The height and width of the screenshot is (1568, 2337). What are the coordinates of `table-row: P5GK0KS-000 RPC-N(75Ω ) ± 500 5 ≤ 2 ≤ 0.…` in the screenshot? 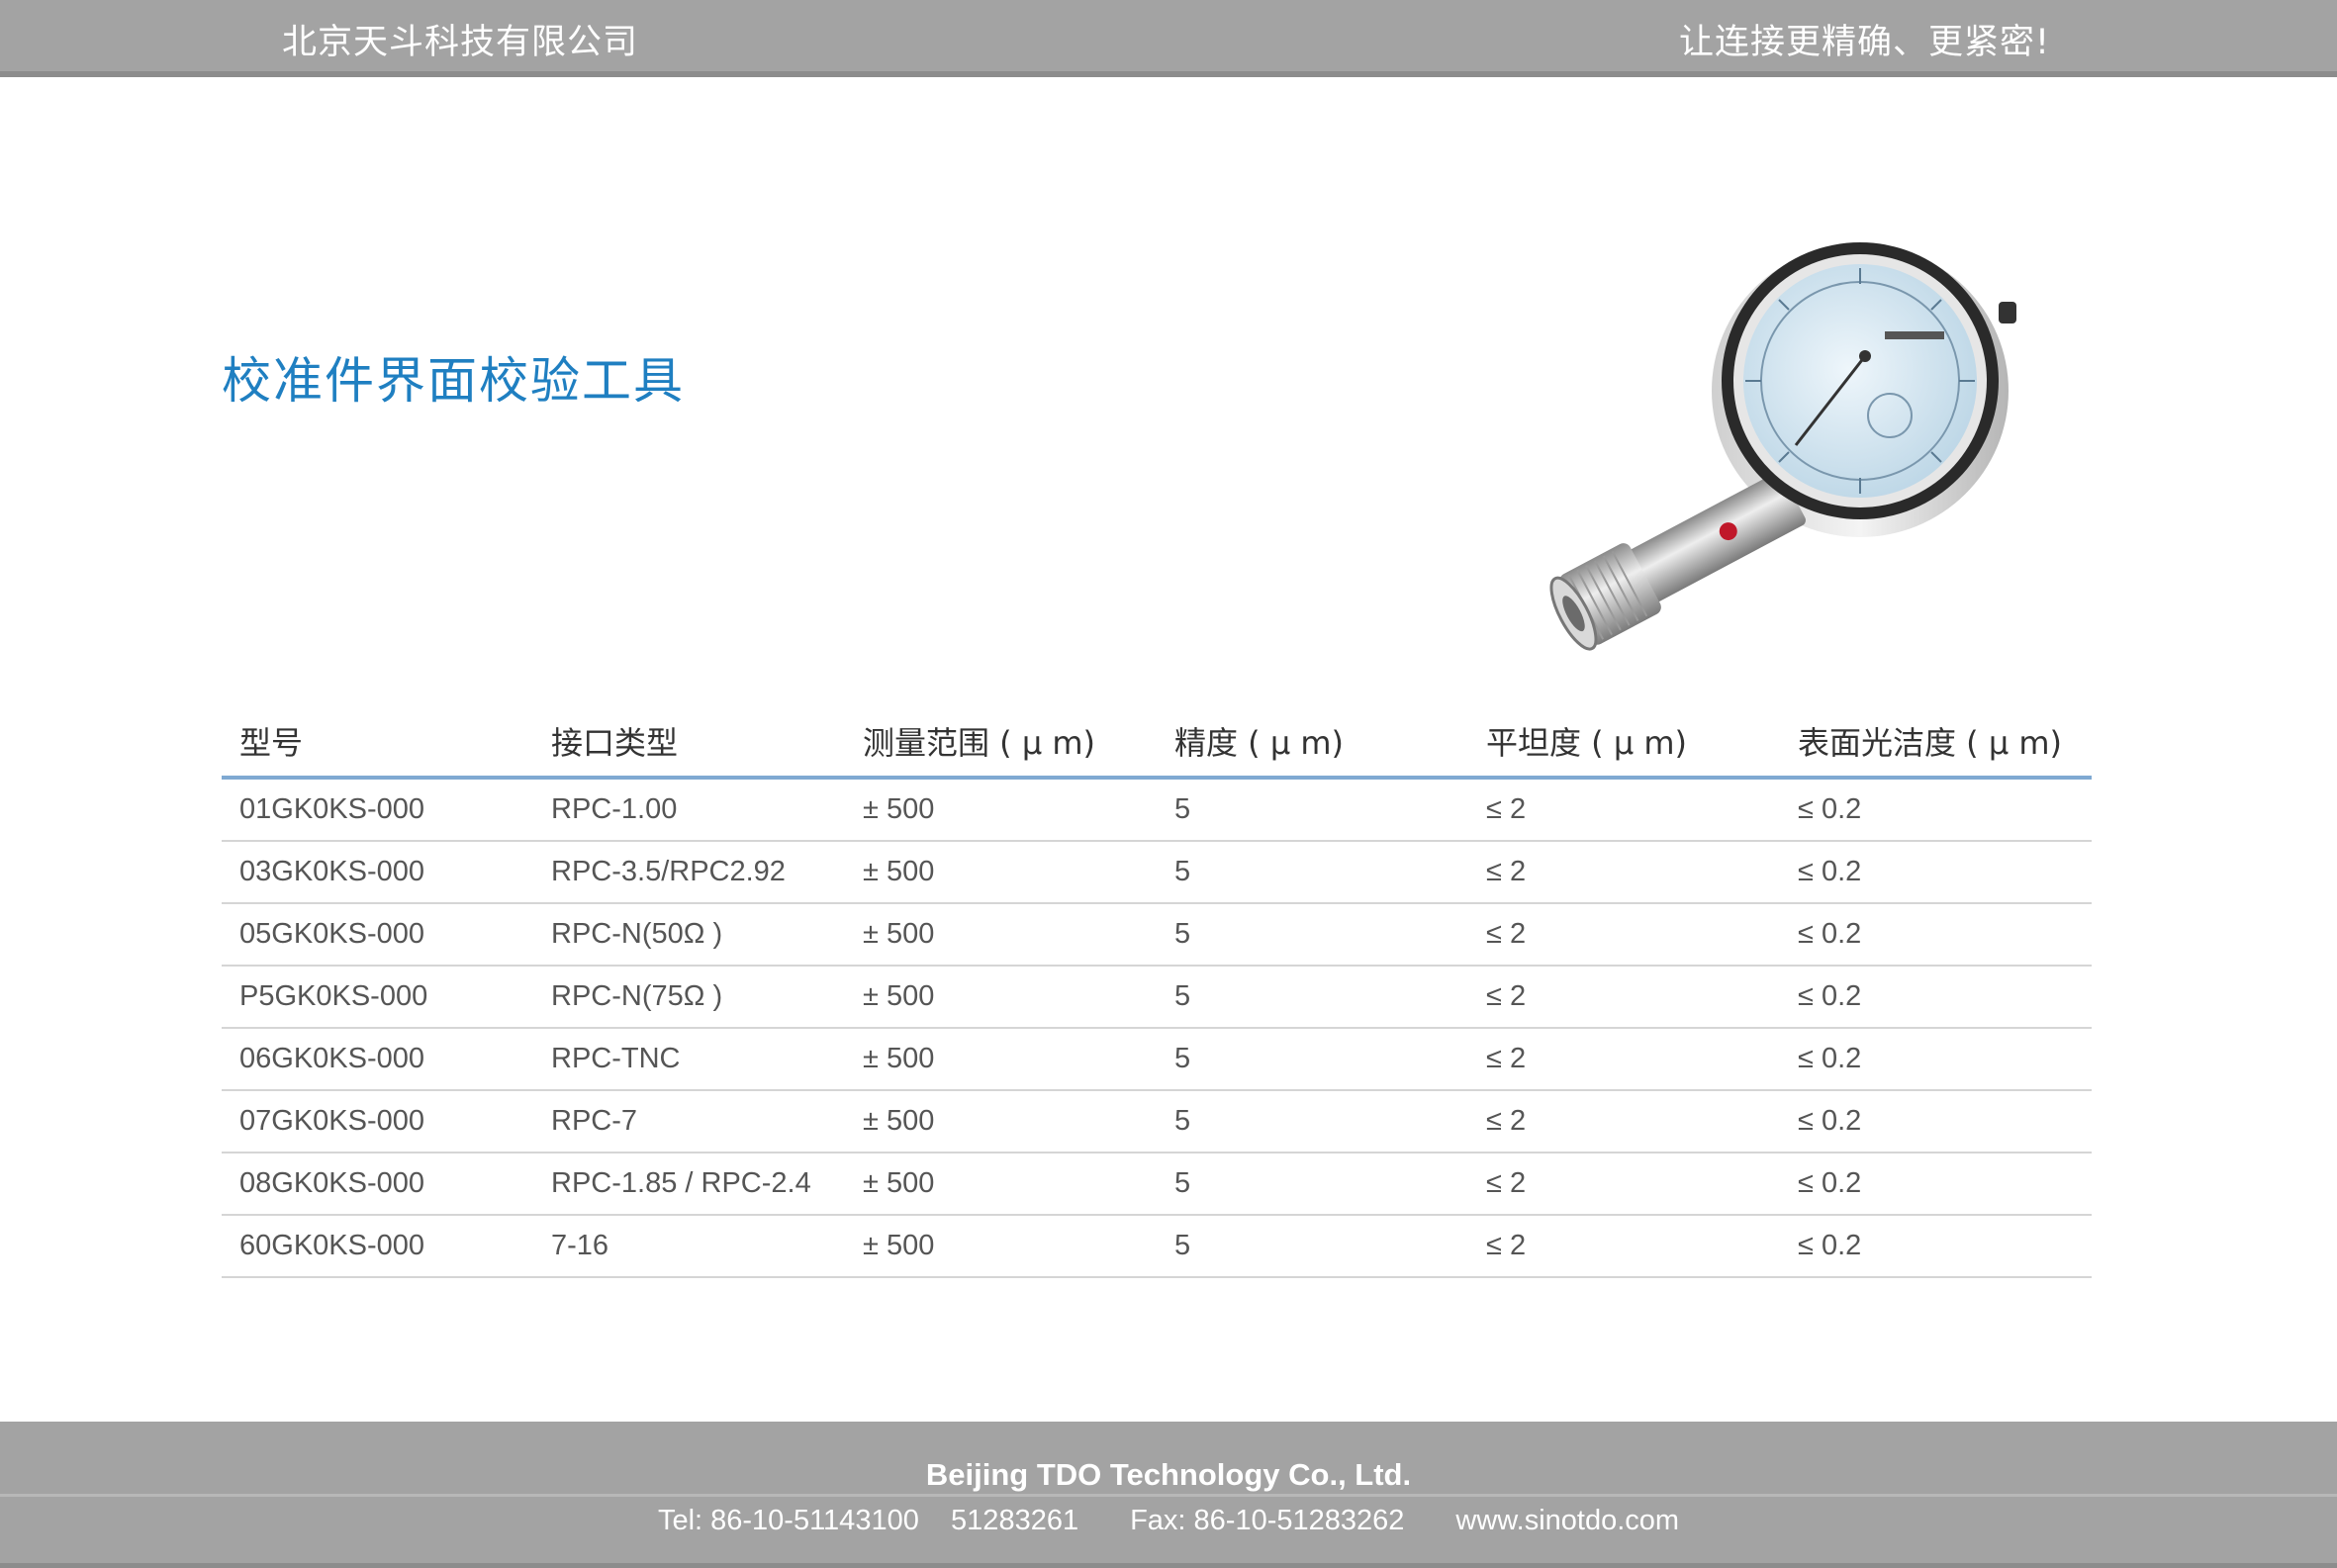 It's located at (1157, 997).